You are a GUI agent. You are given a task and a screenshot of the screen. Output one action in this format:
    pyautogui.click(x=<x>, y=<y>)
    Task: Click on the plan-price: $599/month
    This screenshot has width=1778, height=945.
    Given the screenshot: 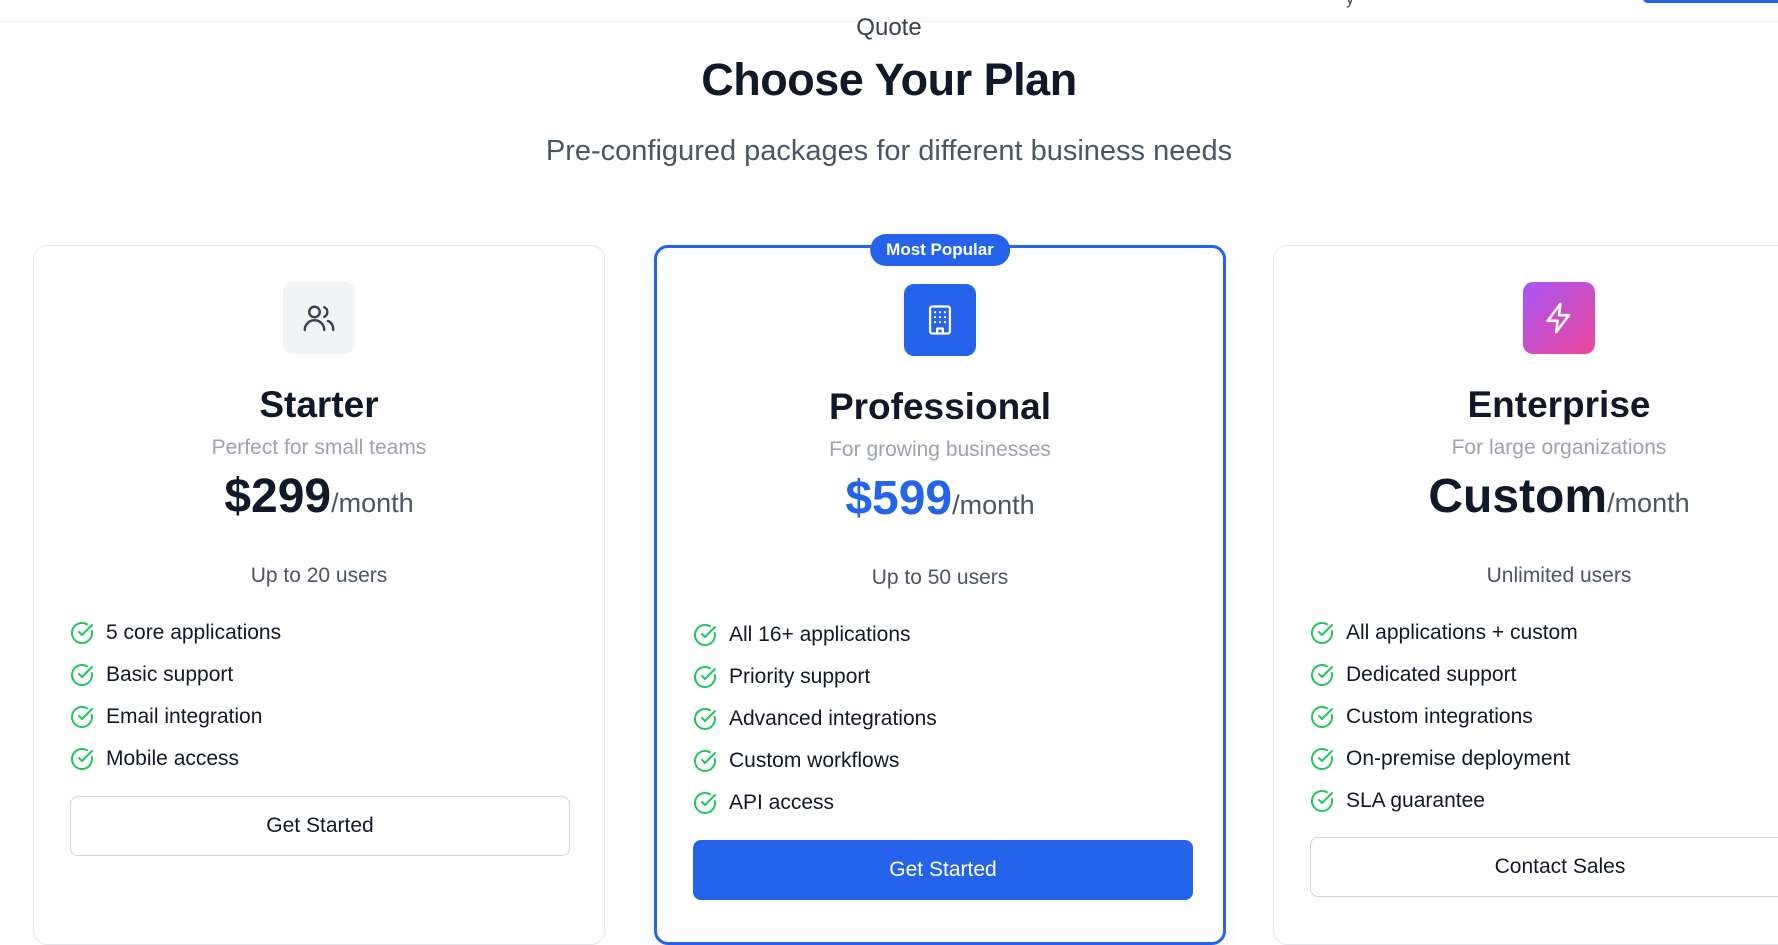 What is the action you would take?
    pyautogui.click(x=940, y=498)
    